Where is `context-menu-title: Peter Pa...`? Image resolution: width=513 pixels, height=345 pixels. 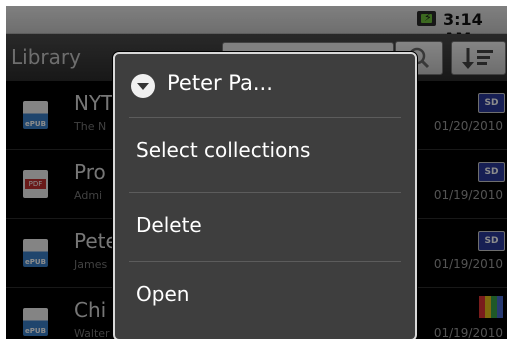 context-menu-title: Peter Pa... is located at coordinates (220, 83).